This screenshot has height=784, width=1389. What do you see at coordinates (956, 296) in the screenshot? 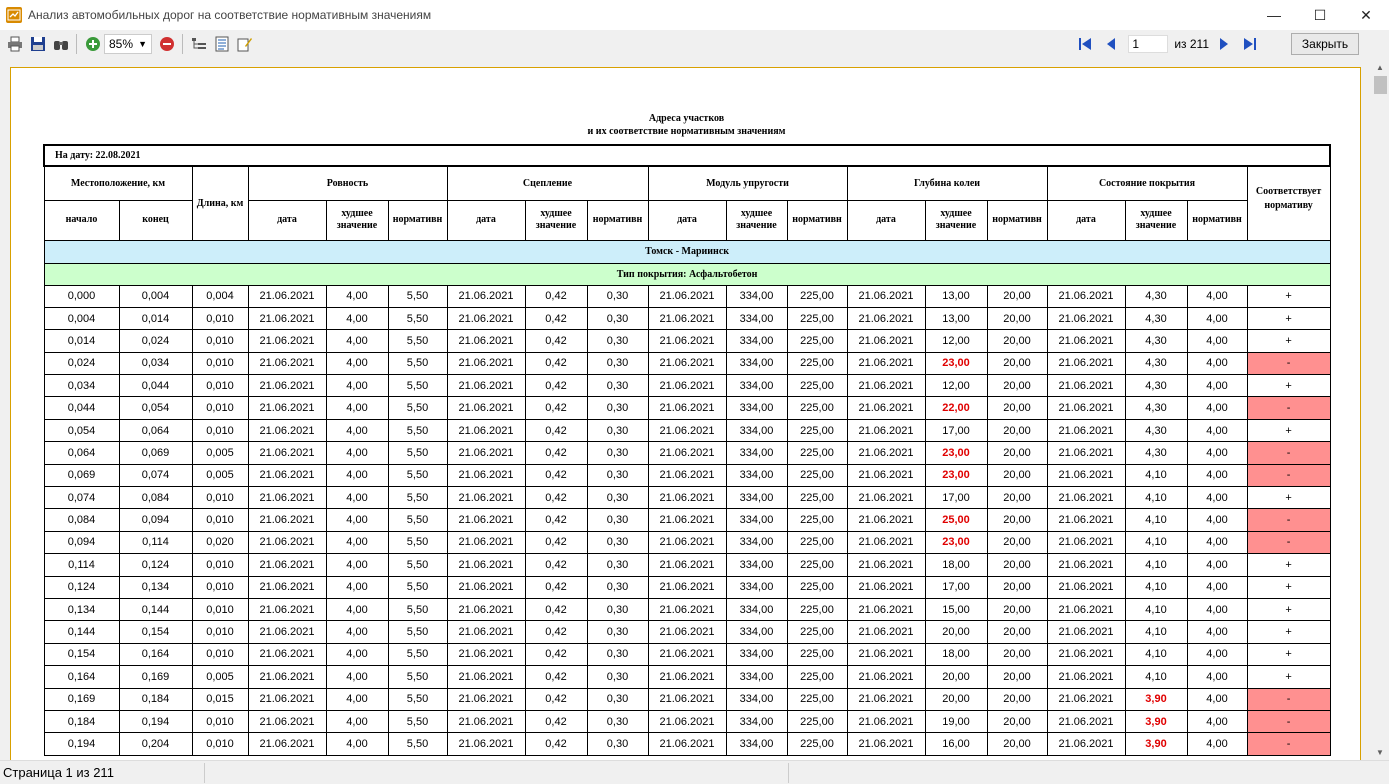
I see `table-cell: 13,00` at bounding box center [956, 296].